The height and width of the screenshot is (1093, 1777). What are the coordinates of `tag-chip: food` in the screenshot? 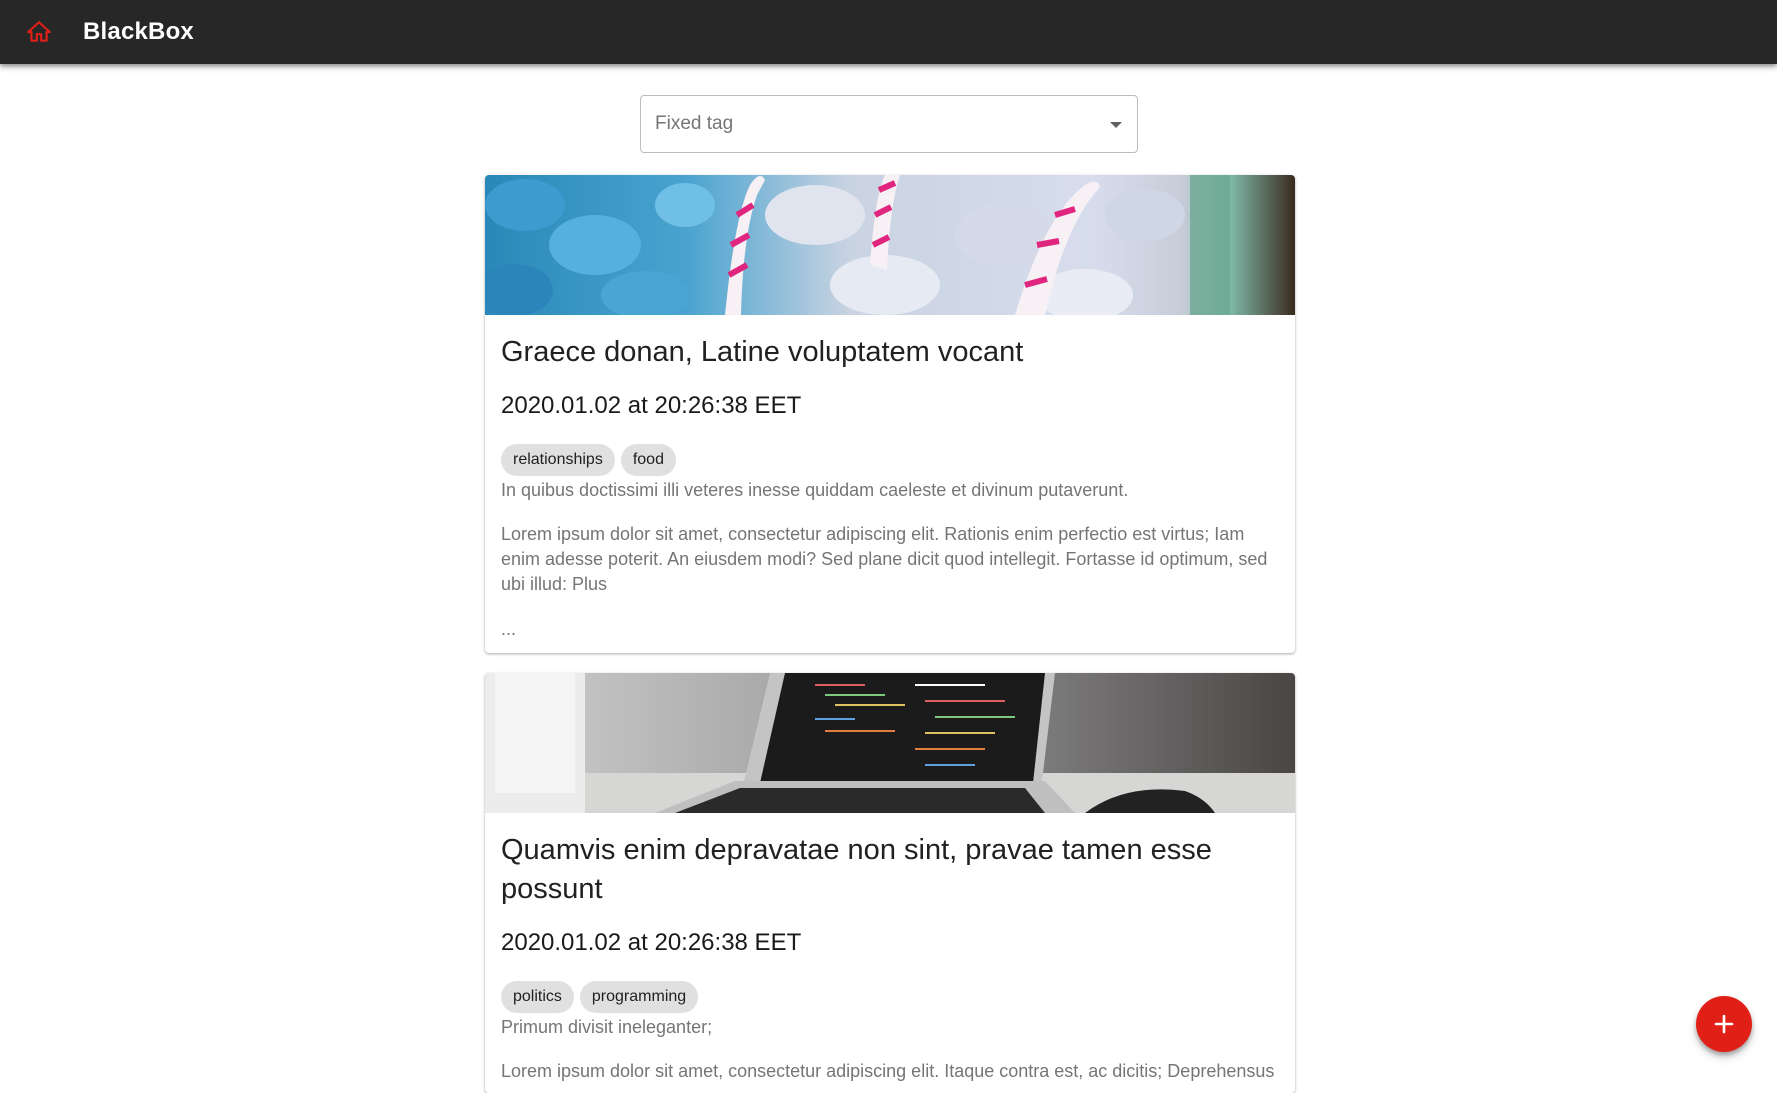 It's located at (648, 460).